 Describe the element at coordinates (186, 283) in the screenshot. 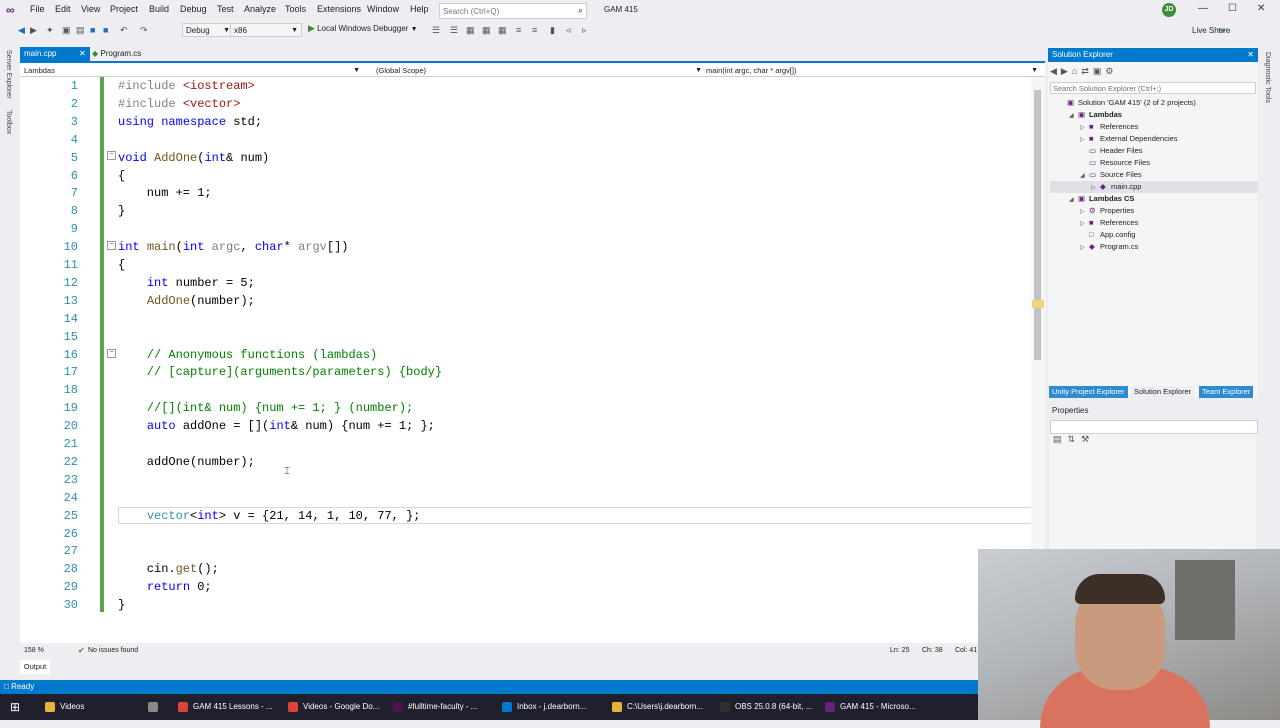

I see `code-line: int number = 5;` at that location.